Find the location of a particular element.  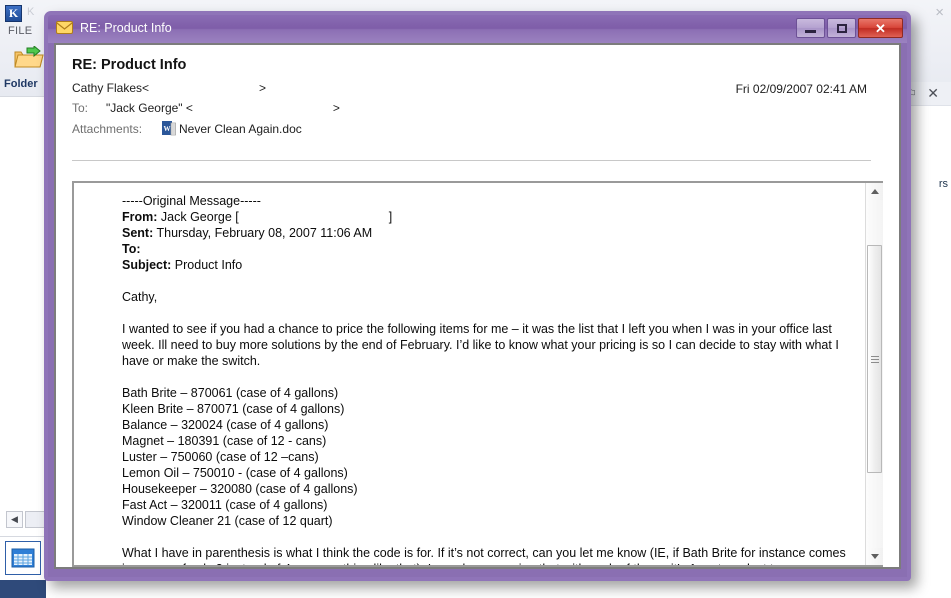

list-item: Fast Act – 320011 (case of 4 gallons) is located at coordinates (225, 505).